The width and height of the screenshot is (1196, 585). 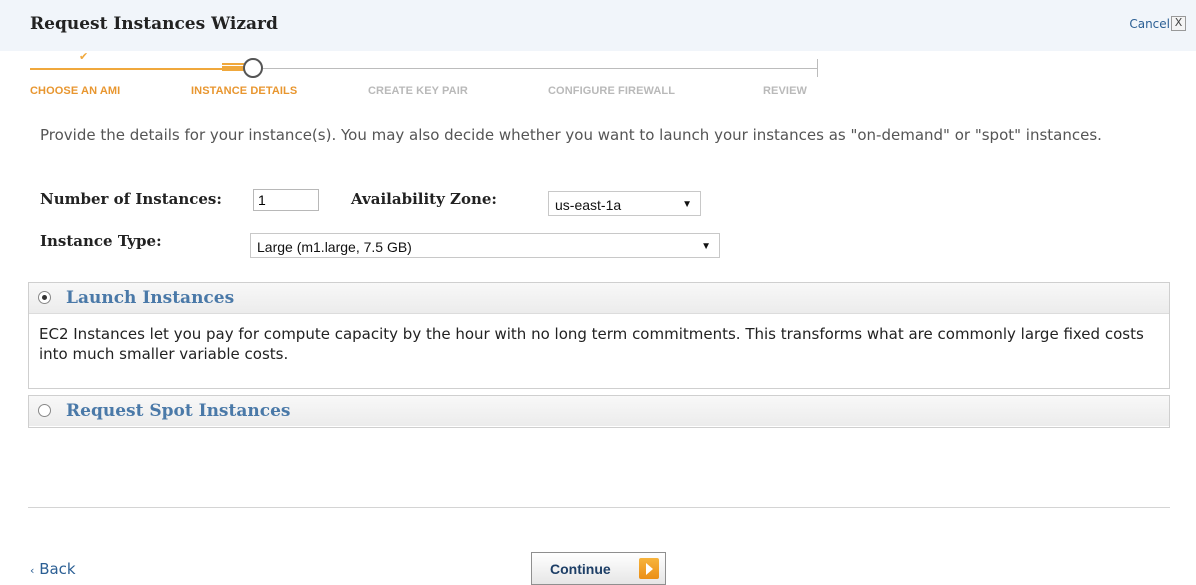 What do you see at coordinates (244, 91) in the screenshot?
I see `step-instance-details: INSTANCE DETAILS` at bounding box center [244, 91].